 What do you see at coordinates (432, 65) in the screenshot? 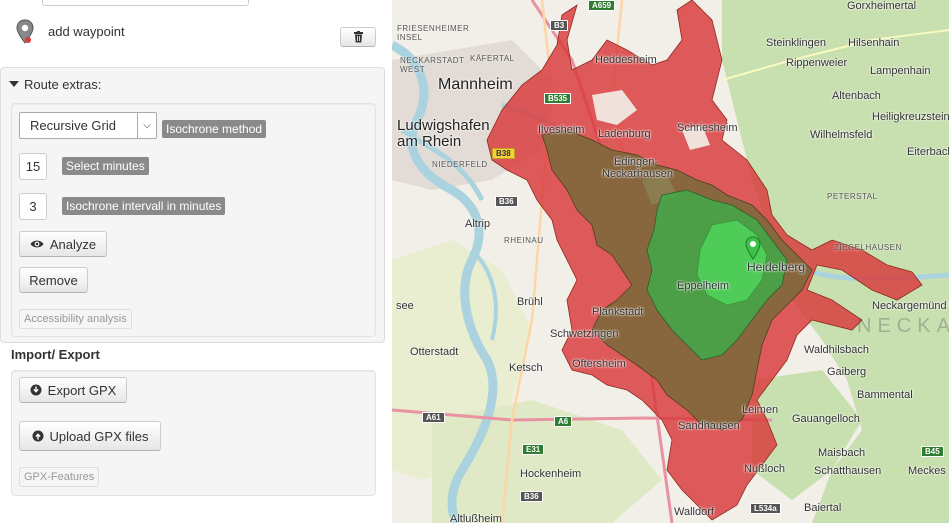
I see `label-neckarstadt-west: NECKARSTADT WEST` at bounding box center [432, 65].